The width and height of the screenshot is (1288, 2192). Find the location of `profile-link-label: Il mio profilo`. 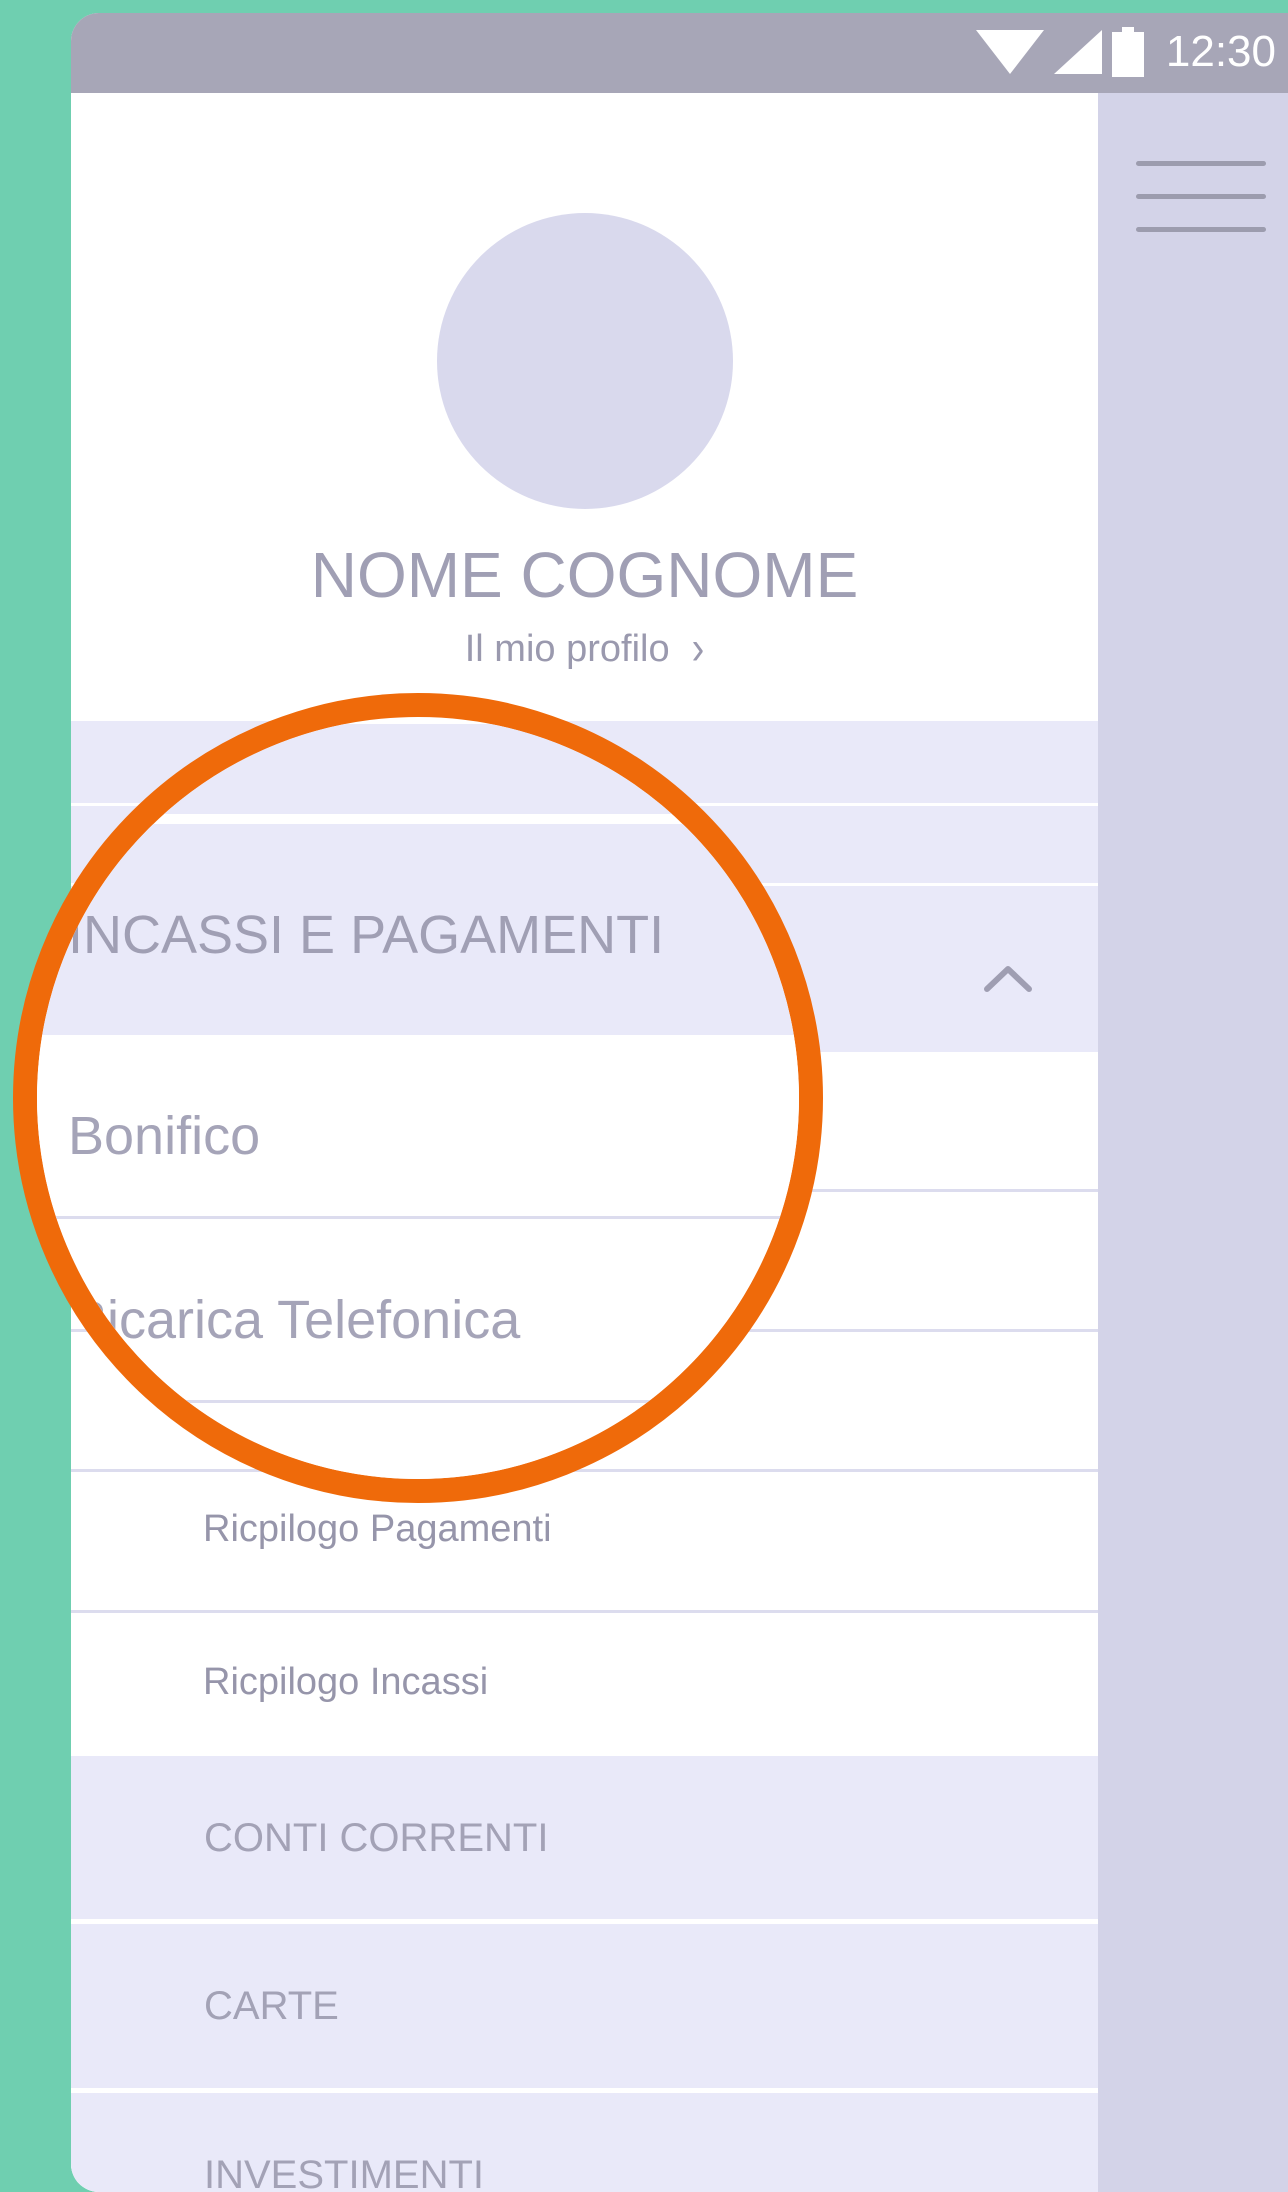

profile-link-label: Il mio profilo is located at coordinates (567, 649).